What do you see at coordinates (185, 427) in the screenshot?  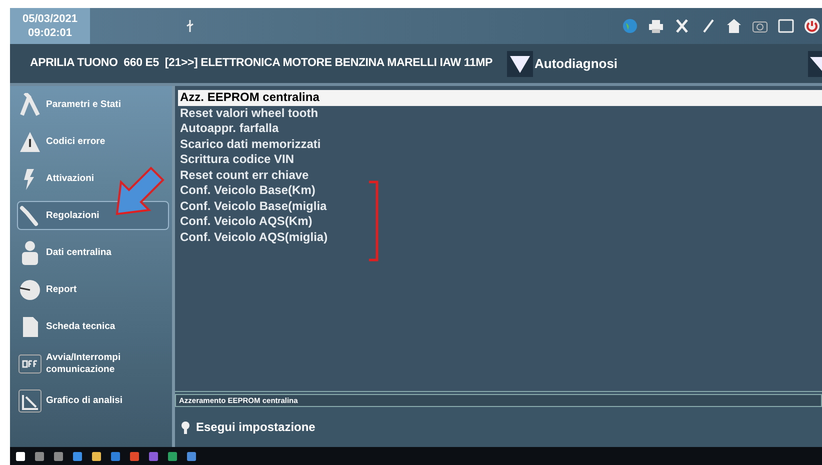 I see `lightbulb-icon` at bounding box center [185, 427].